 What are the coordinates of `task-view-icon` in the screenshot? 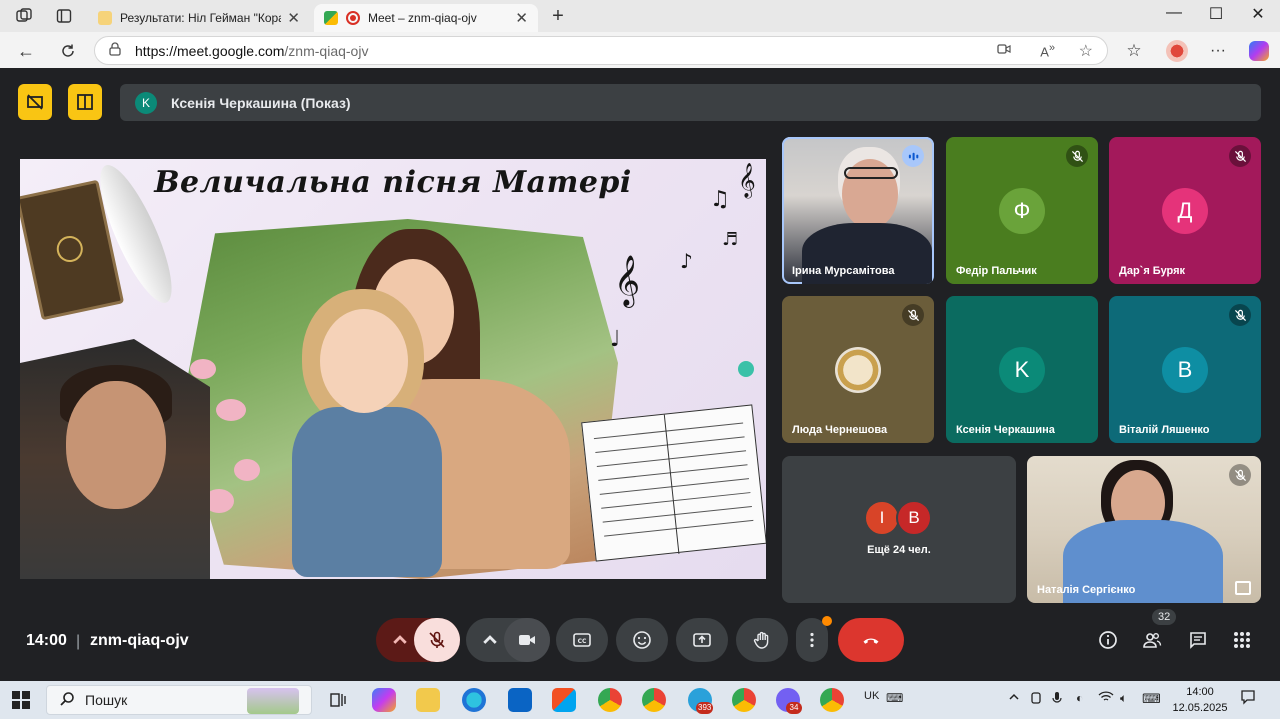 It's located at (338, 700).